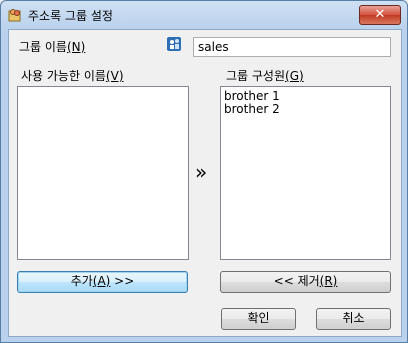  I want to click on add-button-label: 추가, so click(81, 281).